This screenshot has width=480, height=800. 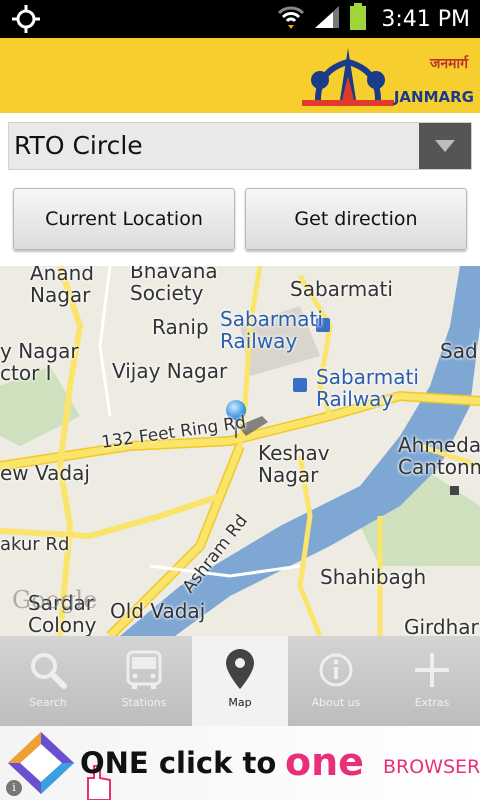 I want to click on status-bar: 3:41 PM, so click(x=240, y=19).